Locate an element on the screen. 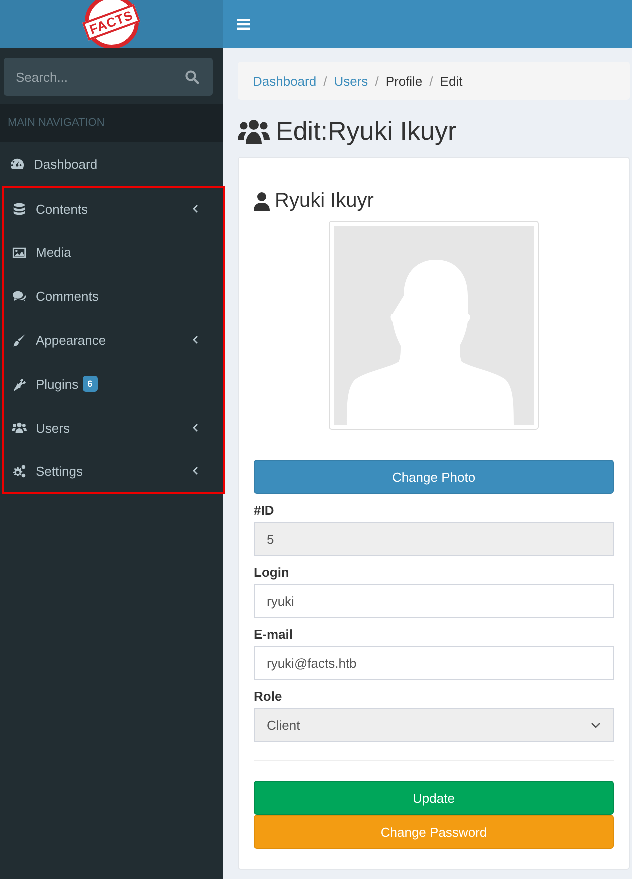 The width and height of the screenshot is (632, 879). sidebar-item-label: Appearance is located at coordinates (71, 340).